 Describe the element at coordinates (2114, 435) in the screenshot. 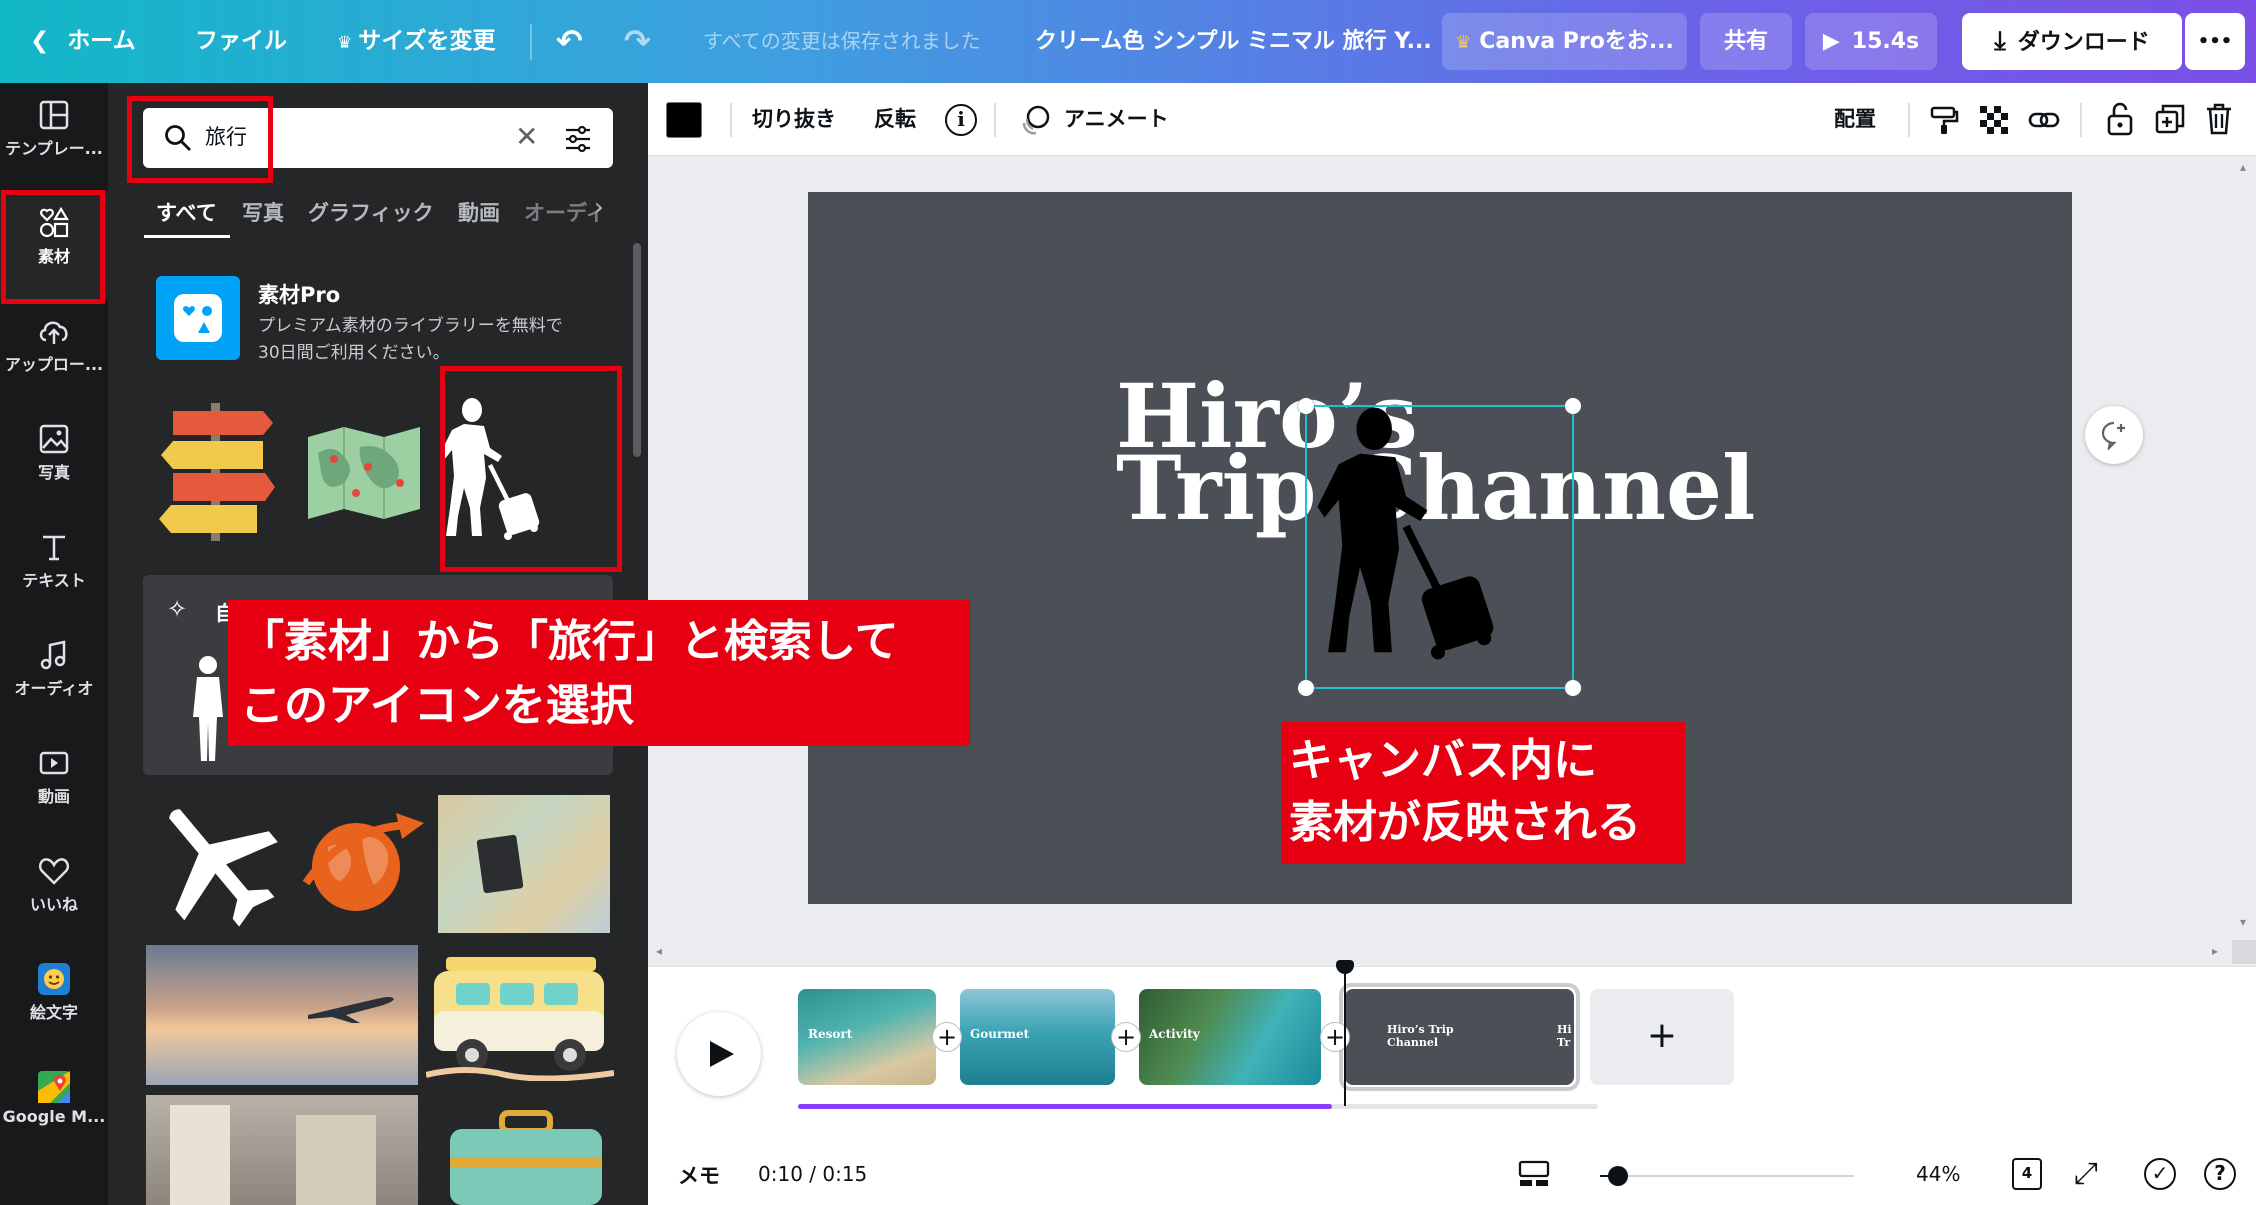

I see `add-comment-button` at that location.